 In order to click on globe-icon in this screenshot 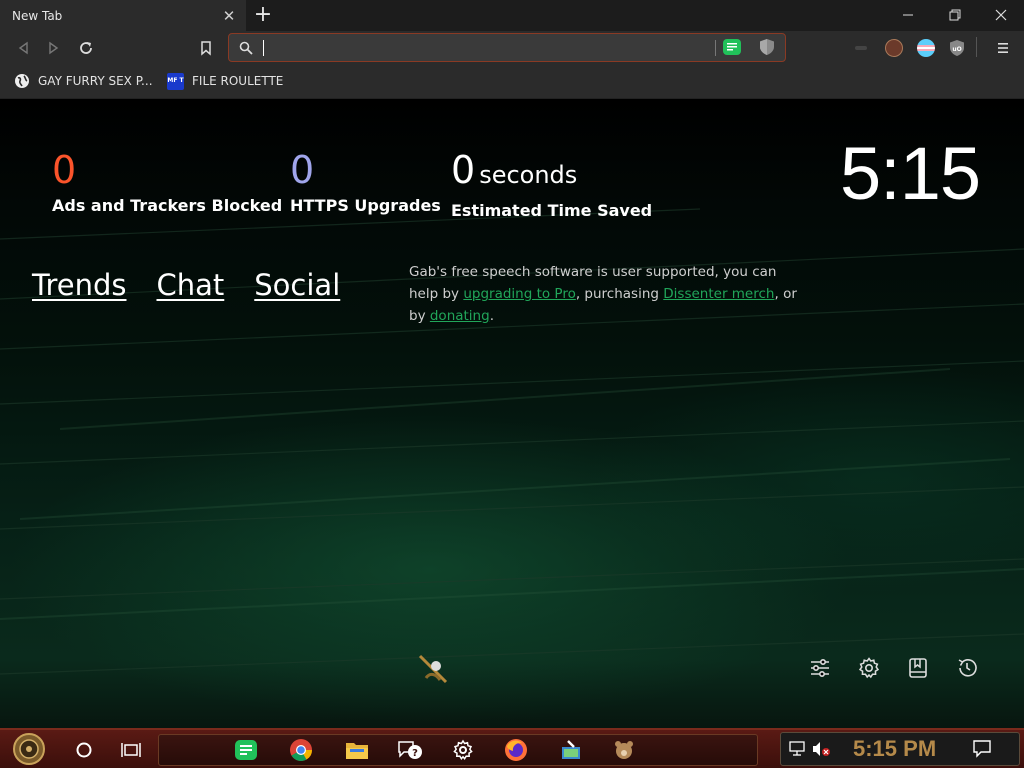, I will do `click(22, 81)`.